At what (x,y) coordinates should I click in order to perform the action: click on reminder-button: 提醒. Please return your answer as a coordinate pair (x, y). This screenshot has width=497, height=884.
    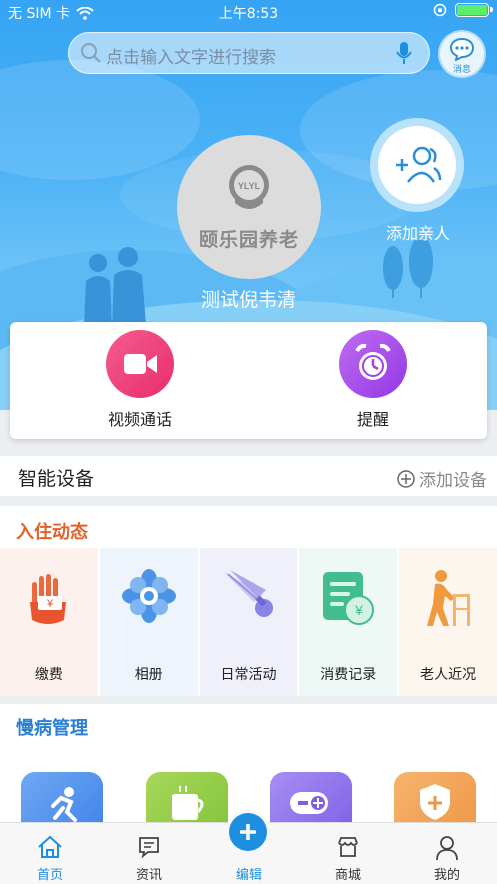
    Looking at the image, I should click on (373, 380).